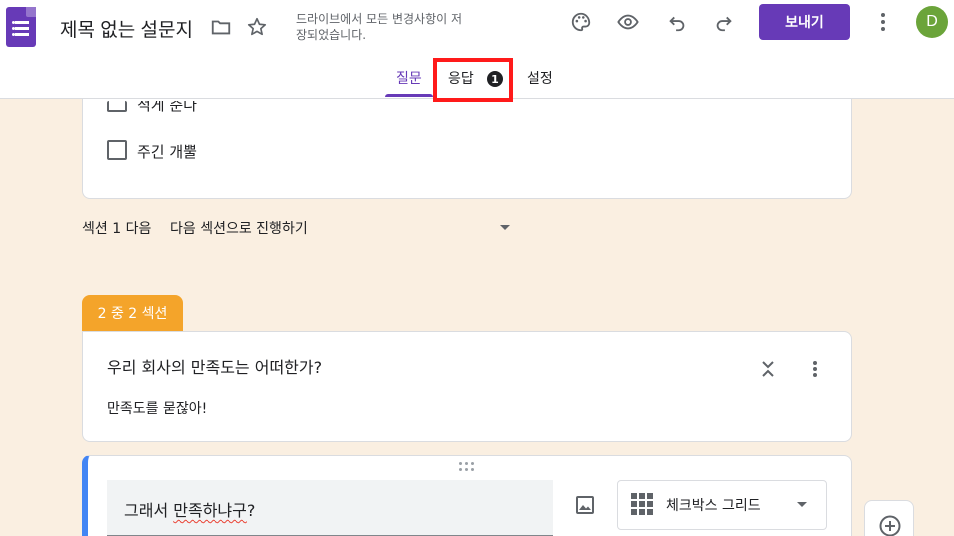 This screenshot has width=954, height=536. I want to click on tab-responses: 응답, so click(461, 78).